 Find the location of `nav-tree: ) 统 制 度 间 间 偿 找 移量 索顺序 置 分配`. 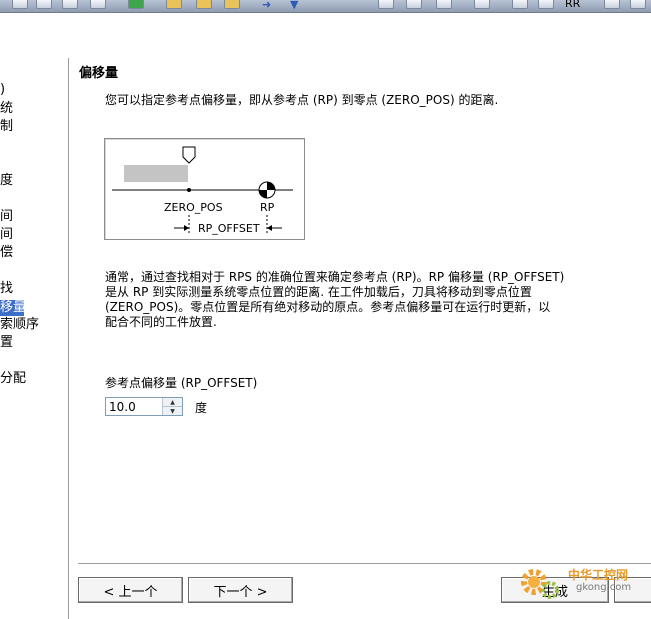

nav-tree: ) 统 制 度 间 间 偿 找 移量 索顺序 置 分配 is located at coordinates (34, 338).